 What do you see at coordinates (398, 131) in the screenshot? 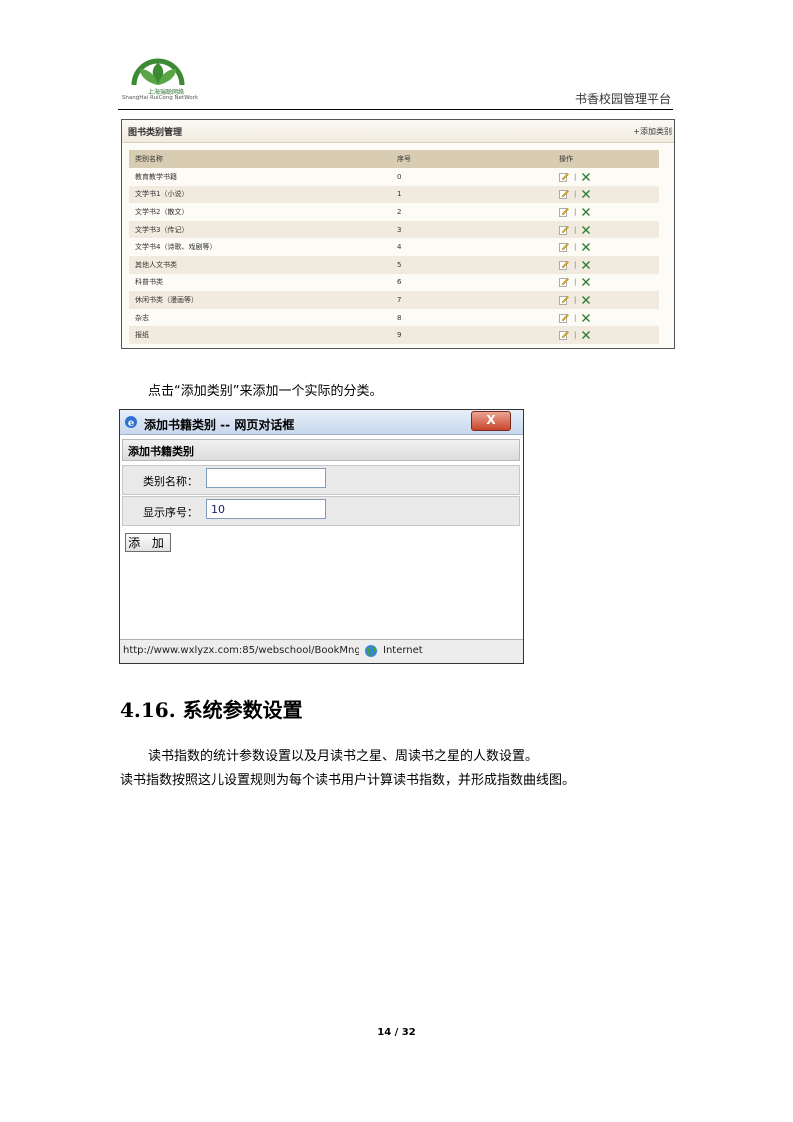
I see `category-panel-titlebar: 图书类别管理 +添加类别` at bounding box center [398, 131].